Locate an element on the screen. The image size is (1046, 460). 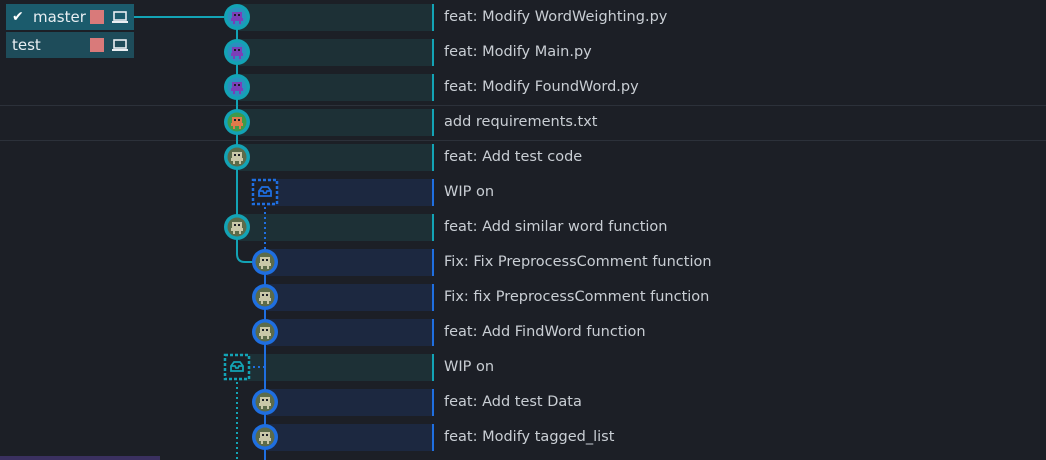
commit-message: feat: Modify FoundWord.py is located at coordinates (541, 87).